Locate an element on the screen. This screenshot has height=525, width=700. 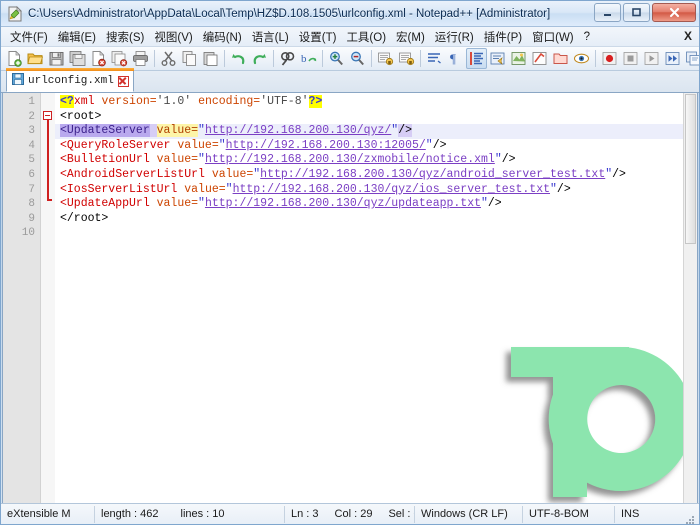
code-token: '1.0' is located at coordinates (174, 101).